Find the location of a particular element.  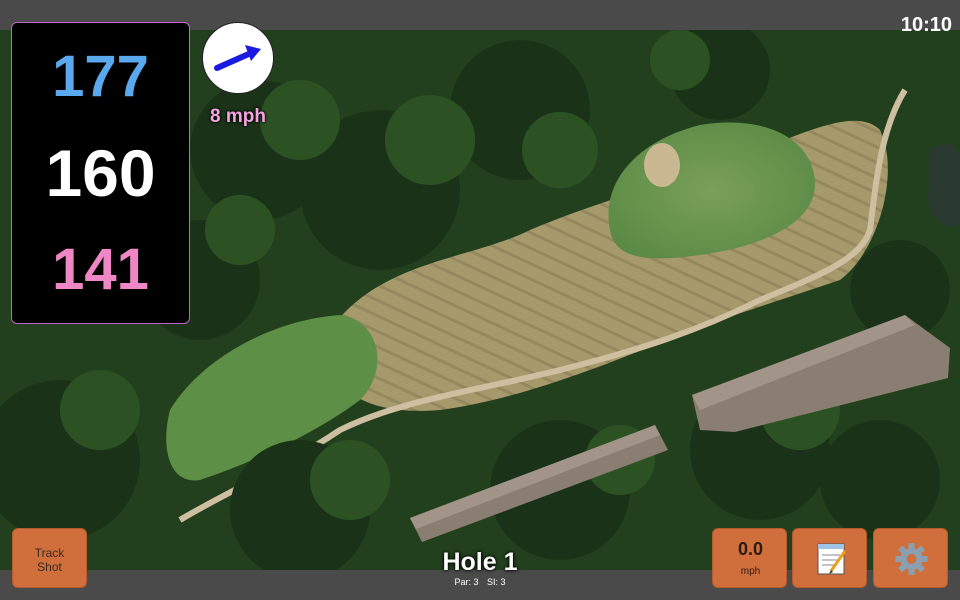

hole-title: Hole 1 is located at coordinates (480, 562).